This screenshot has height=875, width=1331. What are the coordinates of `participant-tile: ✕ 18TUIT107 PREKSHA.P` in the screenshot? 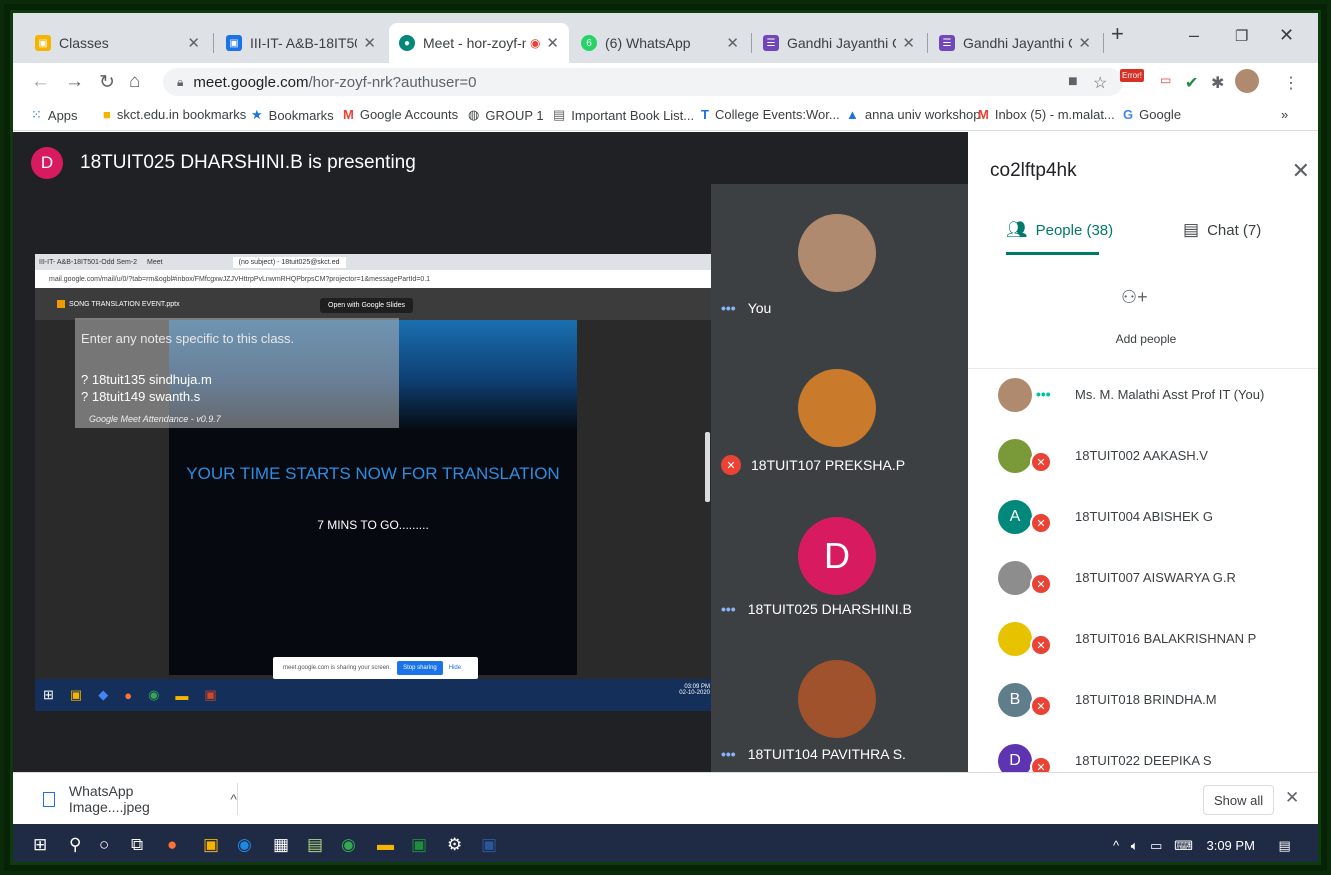 It's located at (839, 406).